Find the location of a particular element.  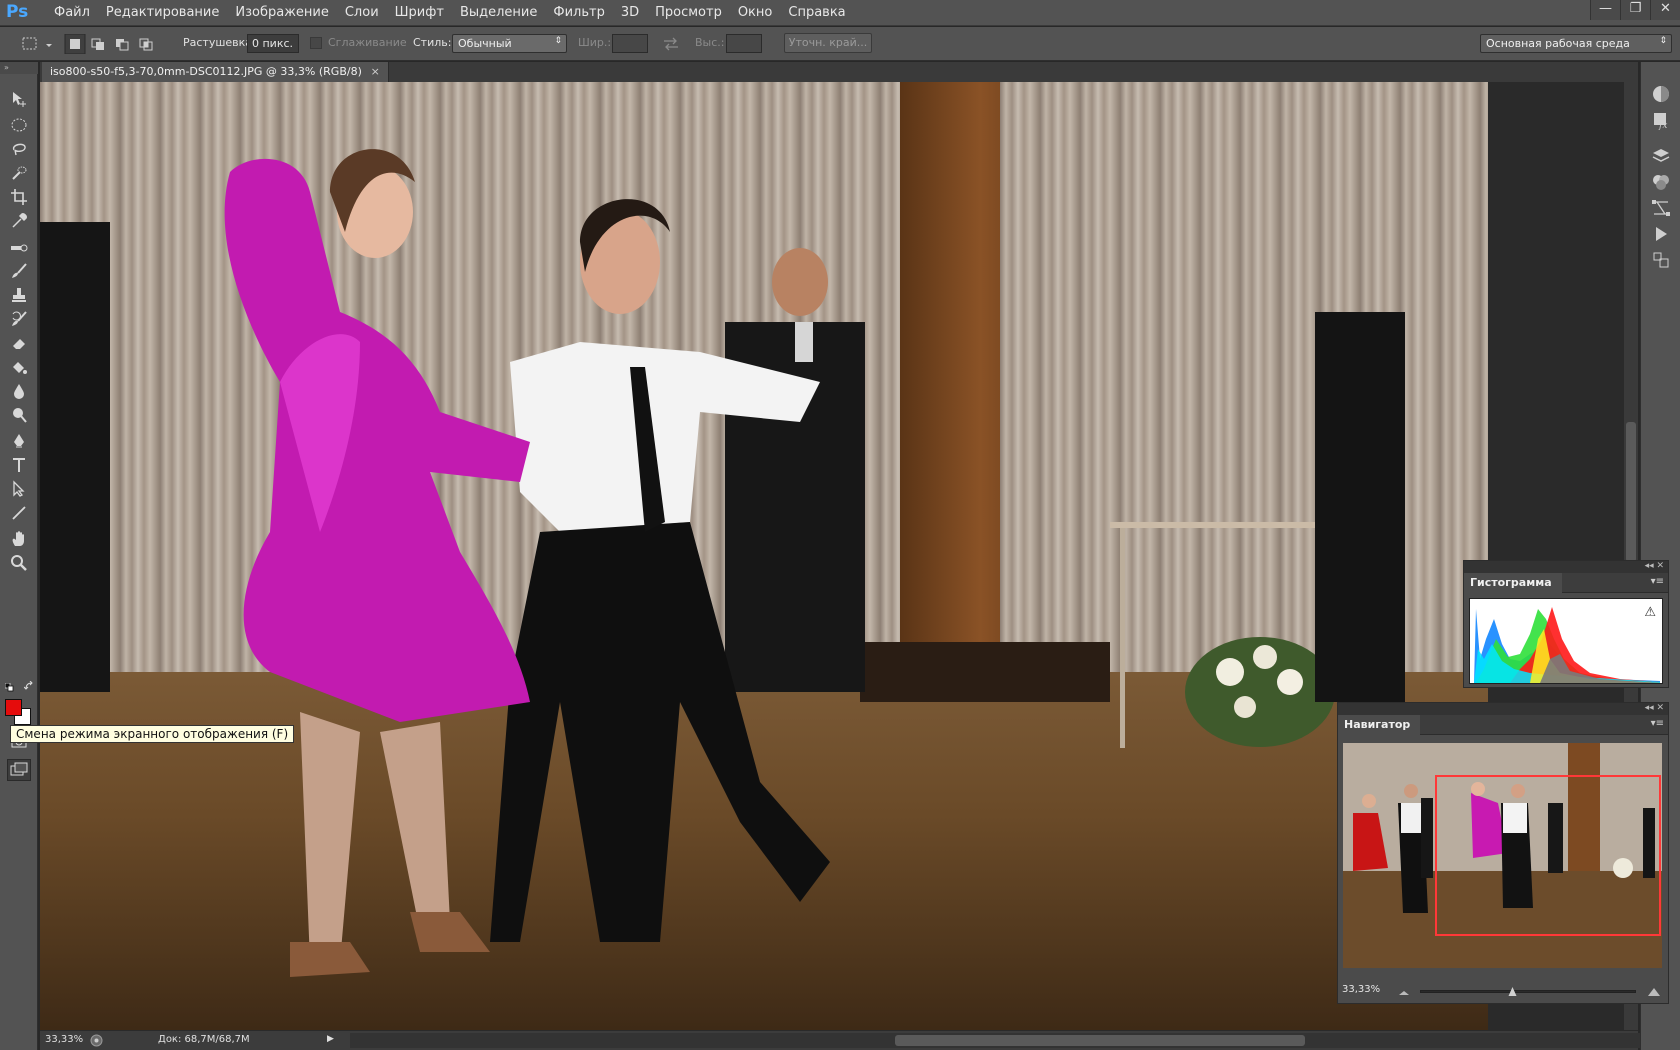

eyedropper-icon is located at coordinates (19, 221).